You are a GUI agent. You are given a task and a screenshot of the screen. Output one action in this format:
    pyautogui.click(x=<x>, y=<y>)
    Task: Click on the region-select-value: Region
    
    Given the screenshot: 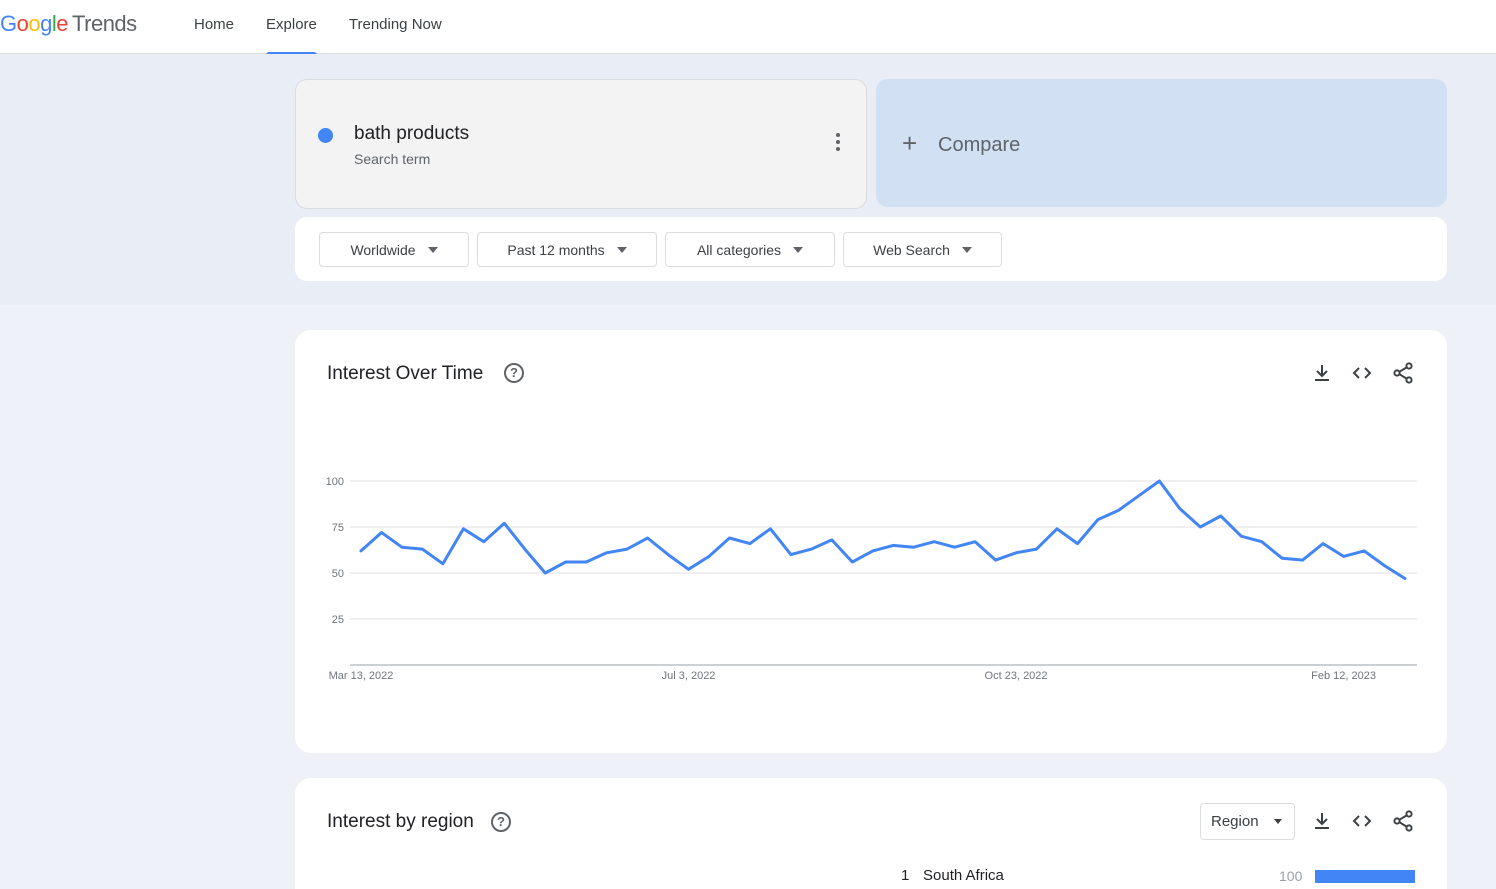 What is the action you would take?
    pyautogui.click(x=1235, y=821)
    